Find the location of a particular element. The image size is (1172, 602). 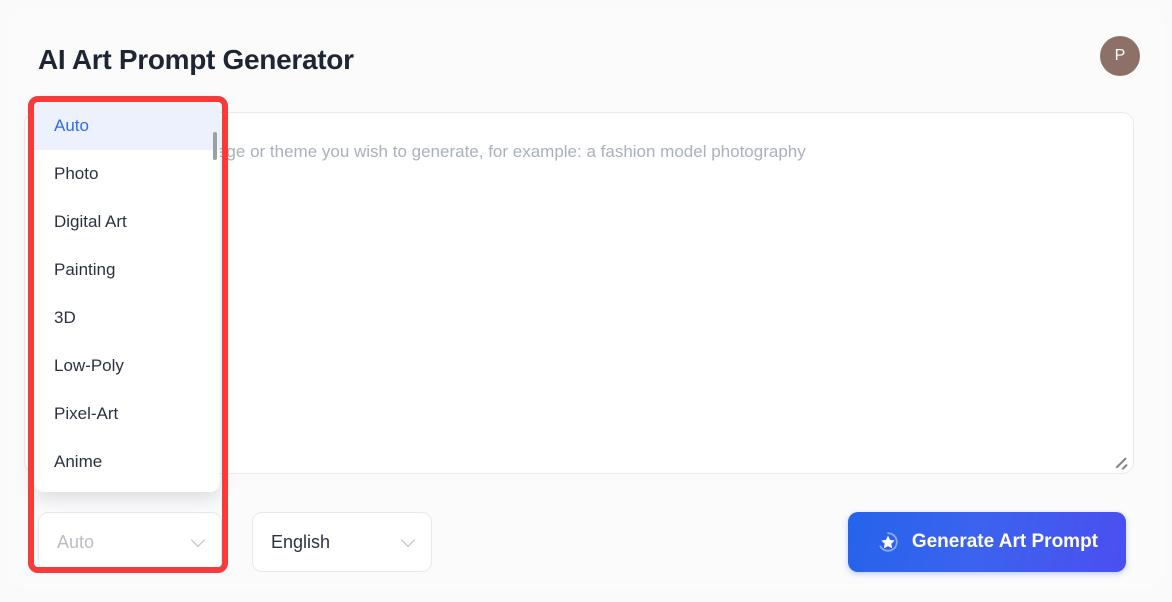

dropdown-item-photo: Photo is located at coordinates (127, 174).